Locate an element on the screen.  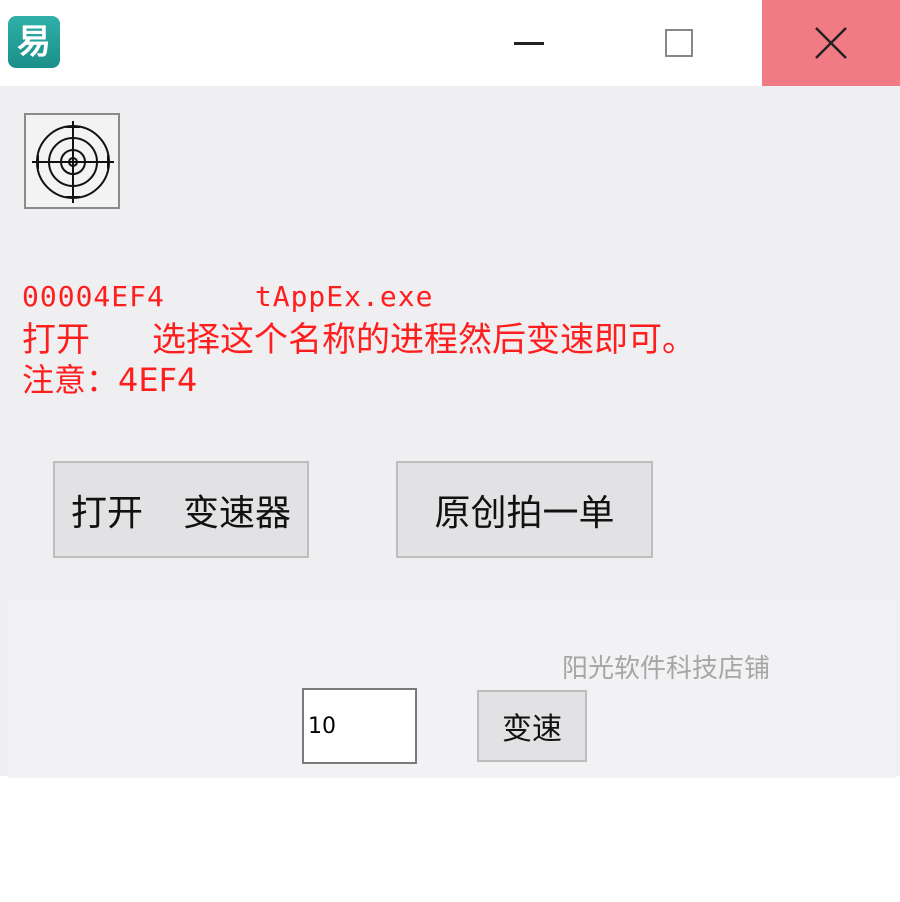
process-info-line: 00004EF4 tAppEx.exe is located at coordinates (227, 296).